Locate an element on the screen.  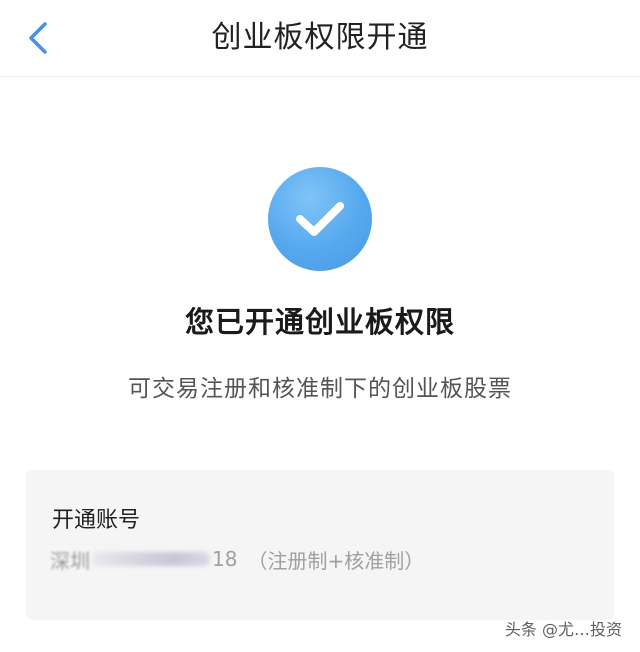
checkmark-icon is located at coordinates (320, 219).